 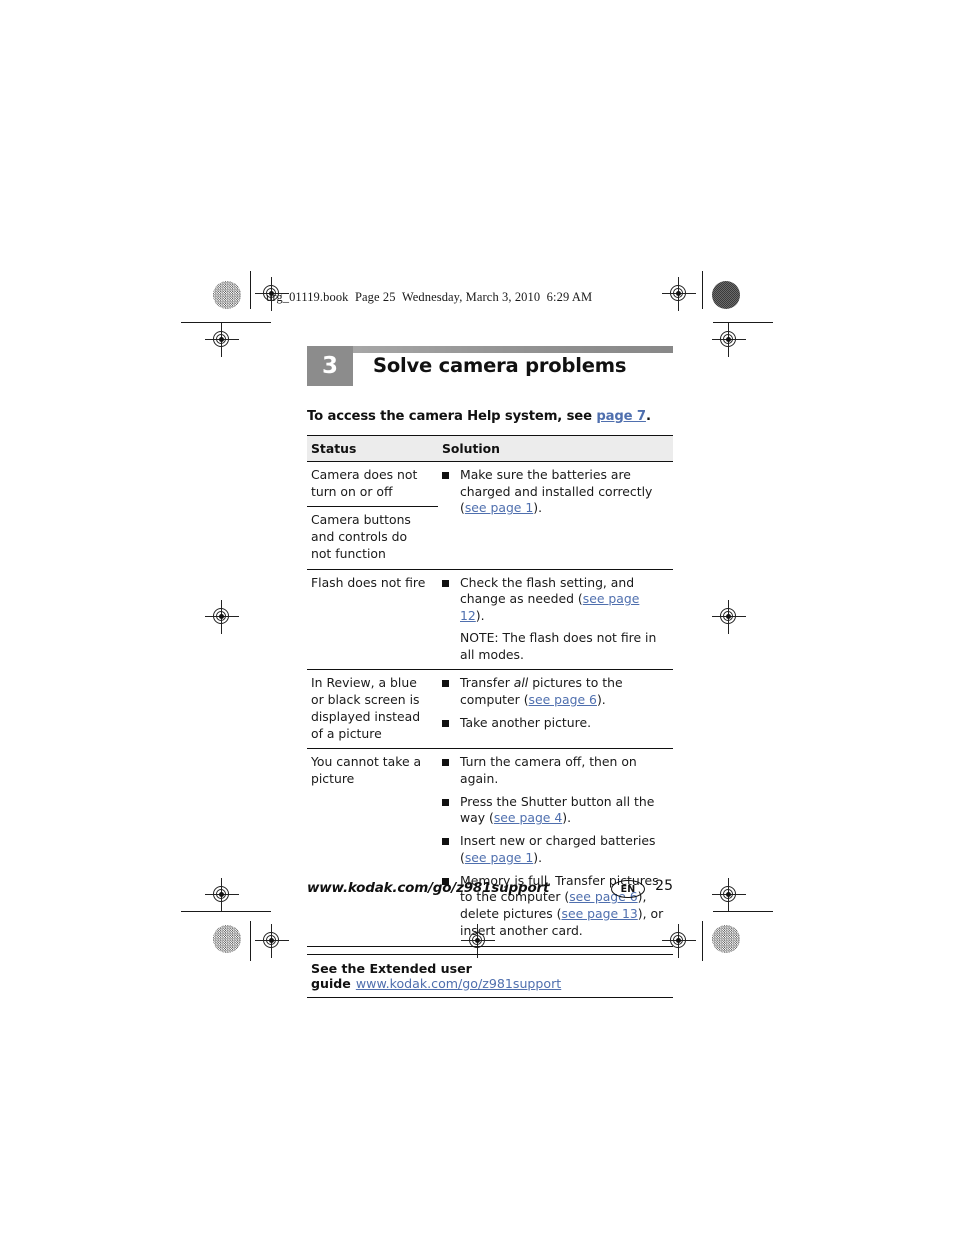 I want to click on column-header-solution: Solution, so click(x=555, y=448).